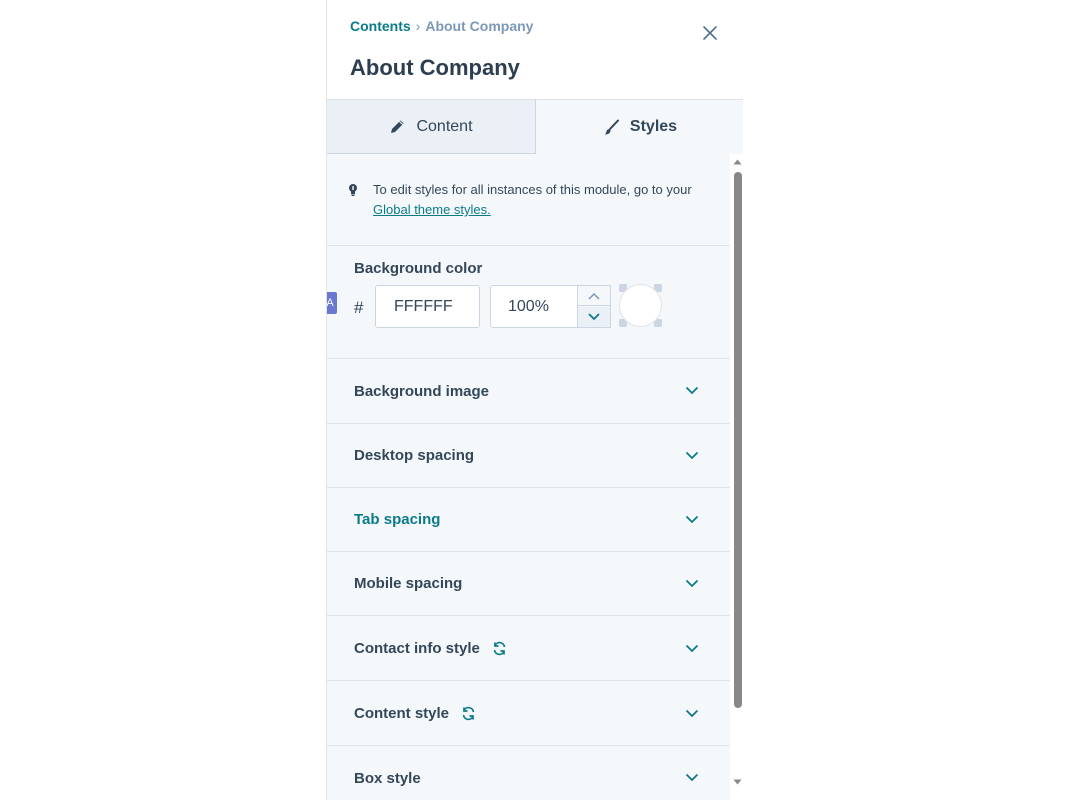 This screenshot has height=800, width=1066. Describe the element at coordinates (479, 26) in the screenshot. I see `breadcrumb-current: About Company` at that location.